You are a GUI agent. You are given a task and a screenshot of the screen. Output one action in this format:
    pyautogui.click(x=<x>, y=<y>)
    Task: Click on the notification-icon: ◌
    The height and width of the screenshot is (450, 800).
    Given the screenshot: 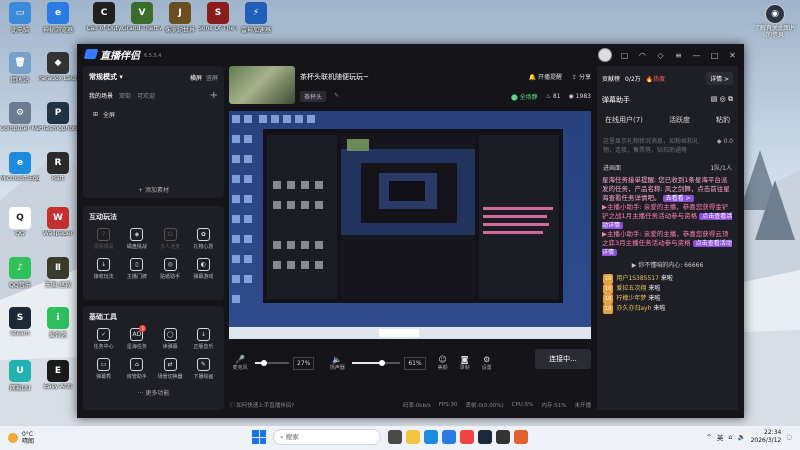 What is the action you would take?
    pyautogui.click(x=789, y=437)
    